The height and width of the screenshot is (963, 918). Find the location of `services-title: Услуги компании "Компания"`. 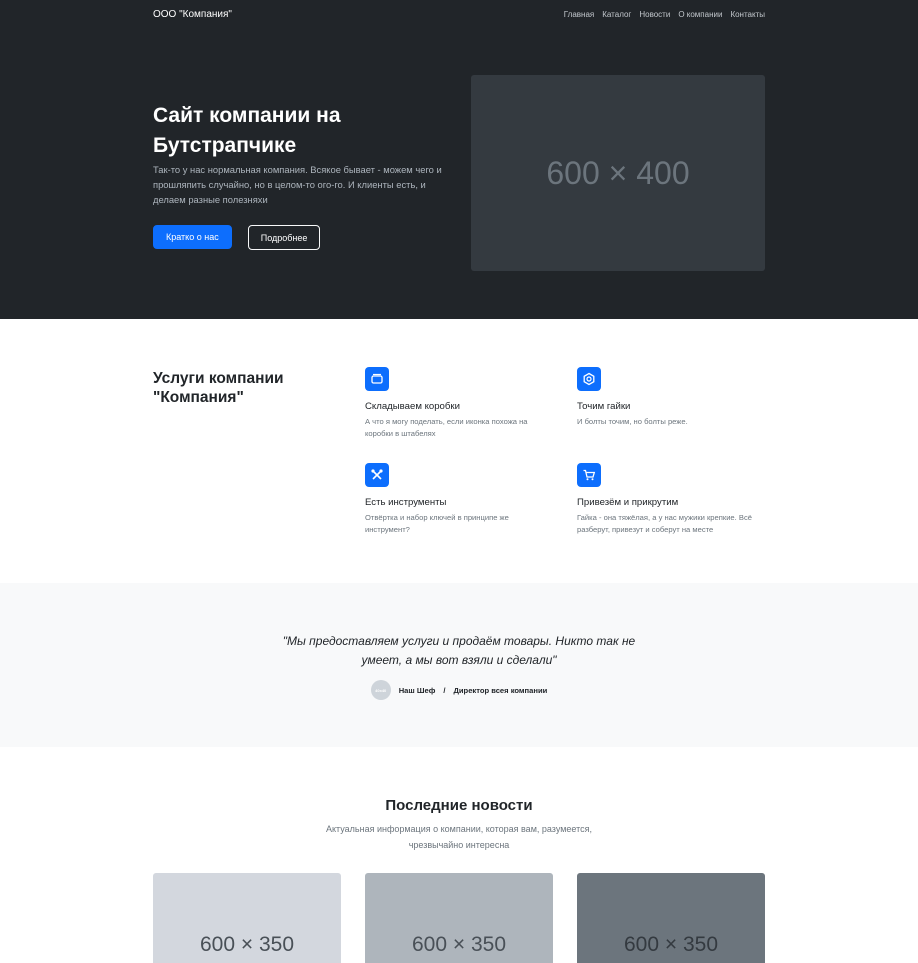

services-title: Услуги компании "Компания" is located at coordinates (218, 388).